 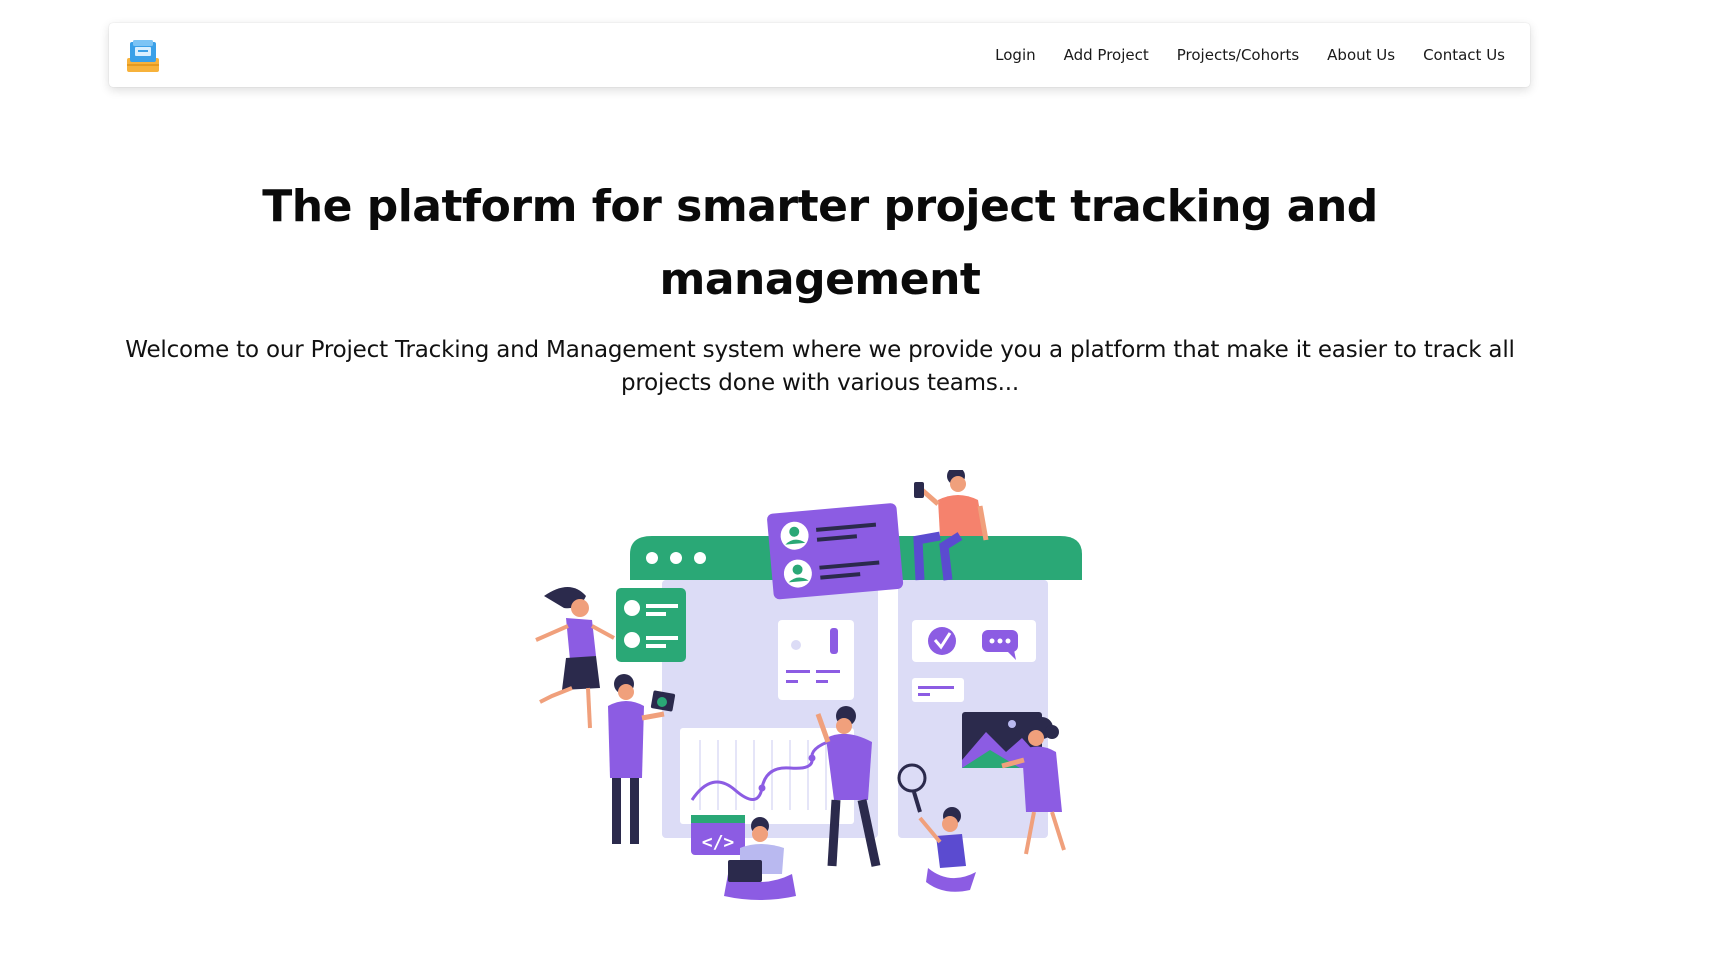 I want to click on person-running, so click(x=575, y=658).